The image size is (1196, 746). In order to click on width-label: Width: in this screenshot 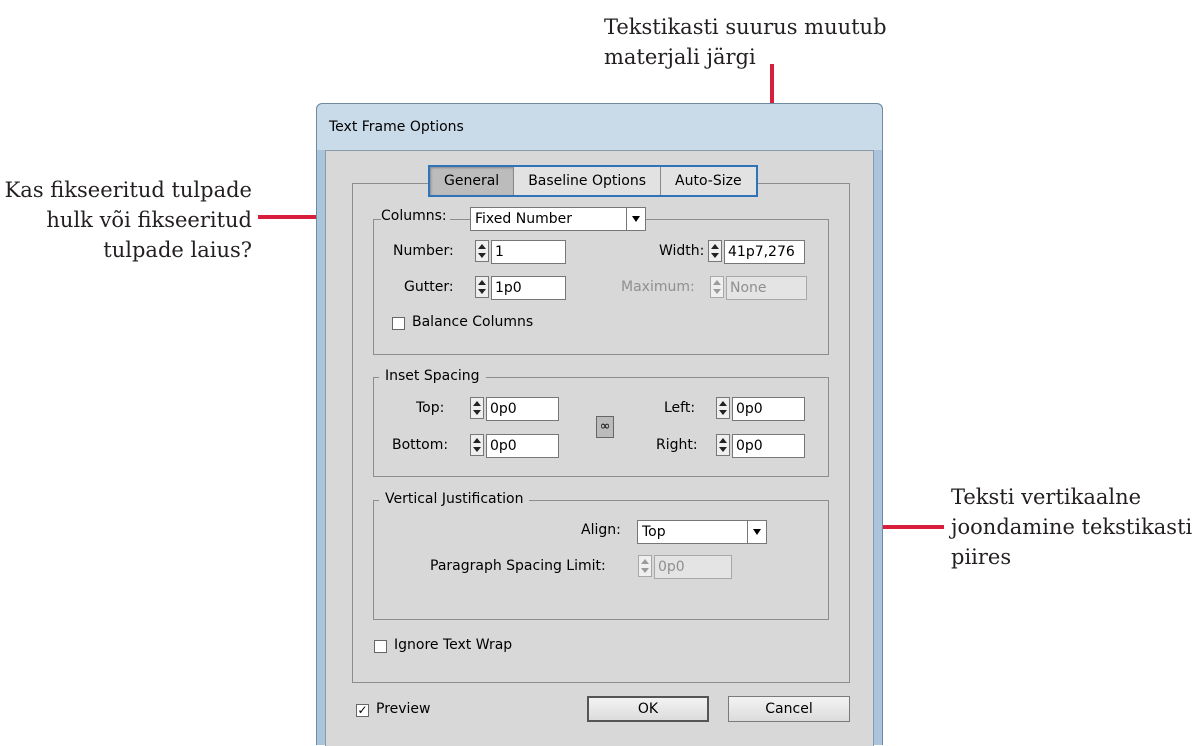, I will do `click(682, 251)`.